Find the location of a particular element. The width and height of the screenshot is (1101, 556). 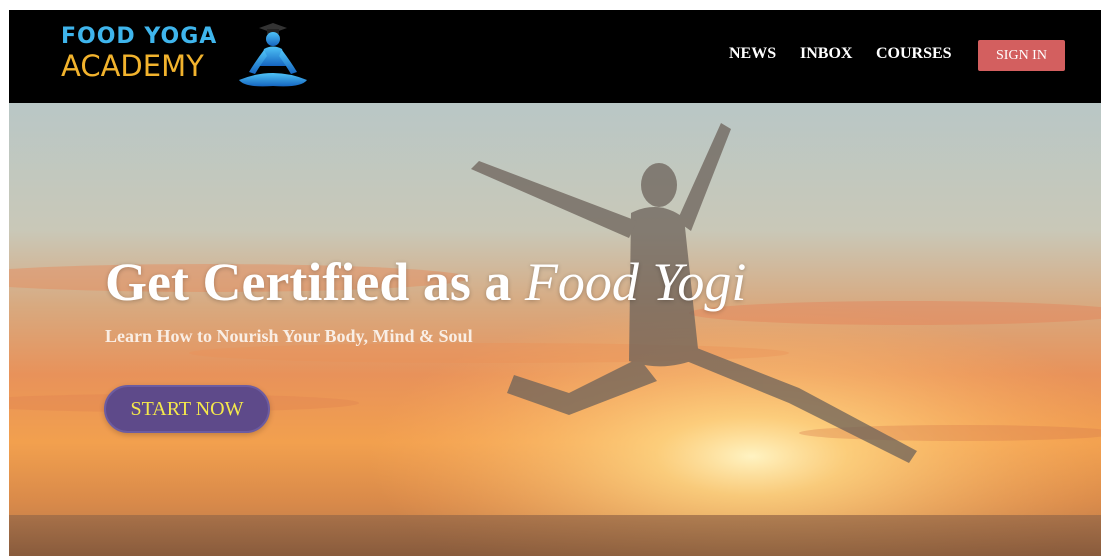

site-logo: FOOD YOGA ACADEMY is located at coordinates (186, 57).